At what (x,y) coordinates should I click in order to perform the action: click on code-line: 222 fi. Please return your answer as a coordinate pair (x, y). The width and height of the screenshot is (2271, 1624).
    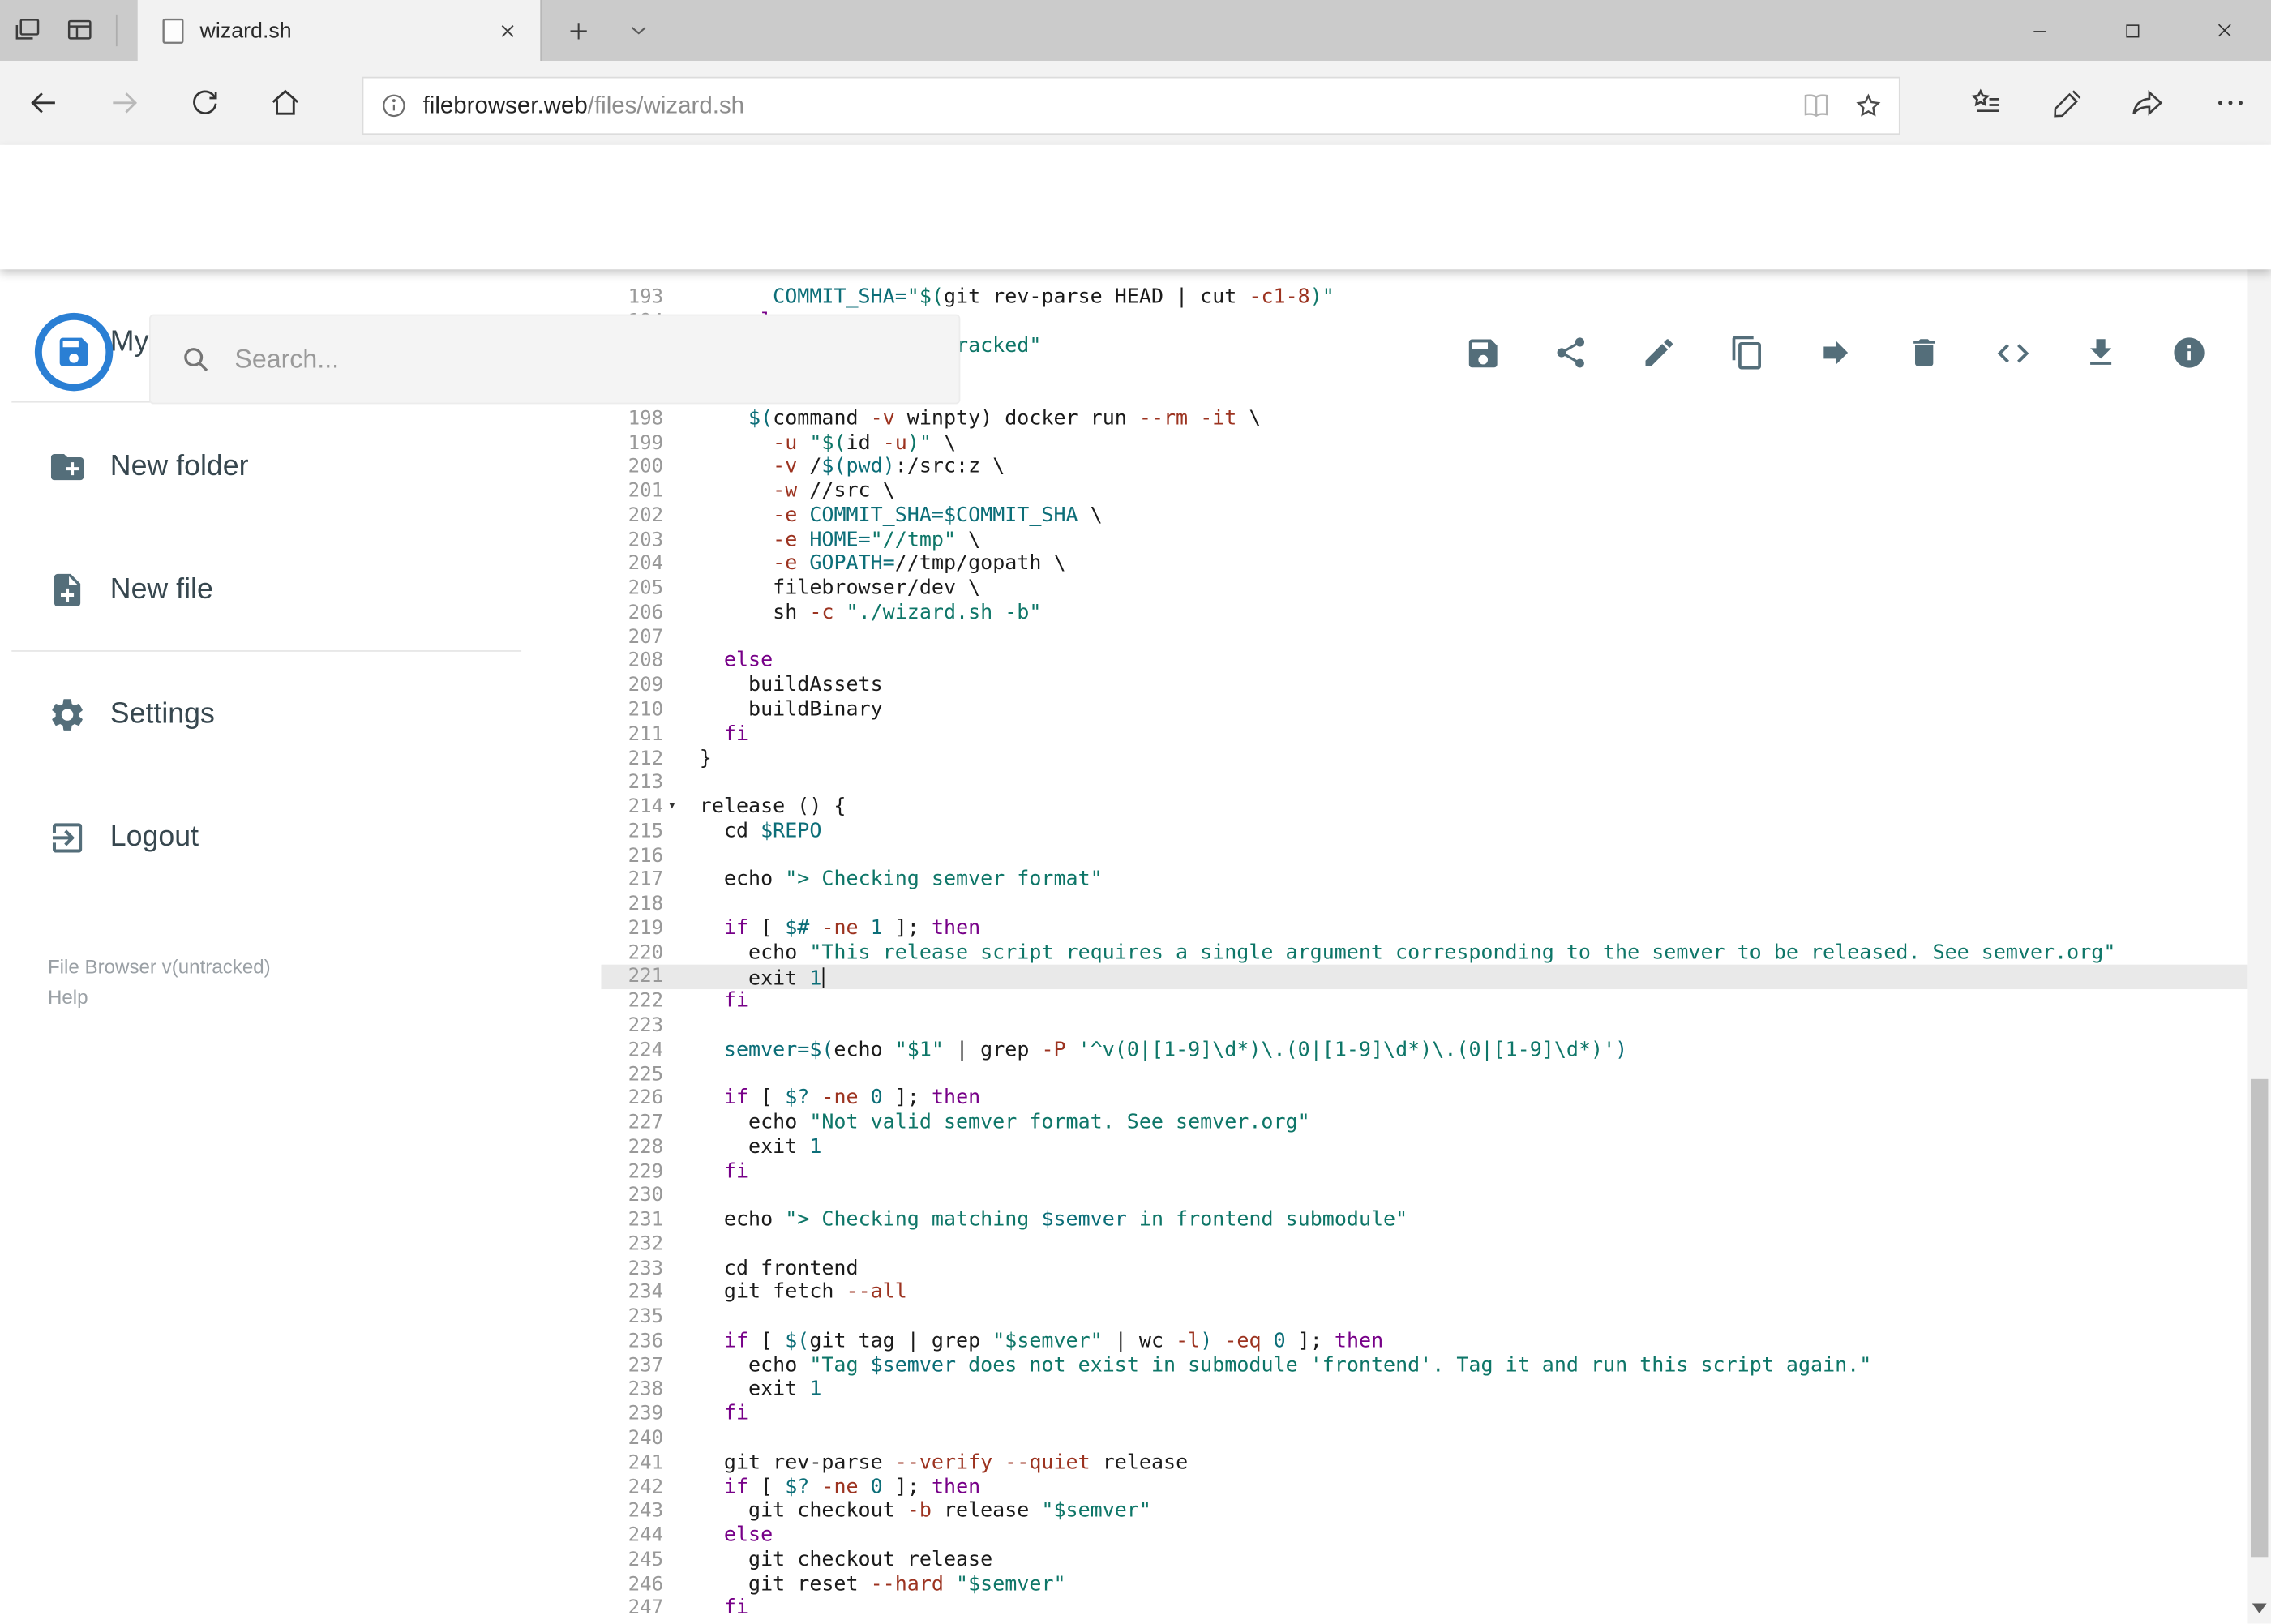
    Looking at the image, I should click on (1424, 1001).